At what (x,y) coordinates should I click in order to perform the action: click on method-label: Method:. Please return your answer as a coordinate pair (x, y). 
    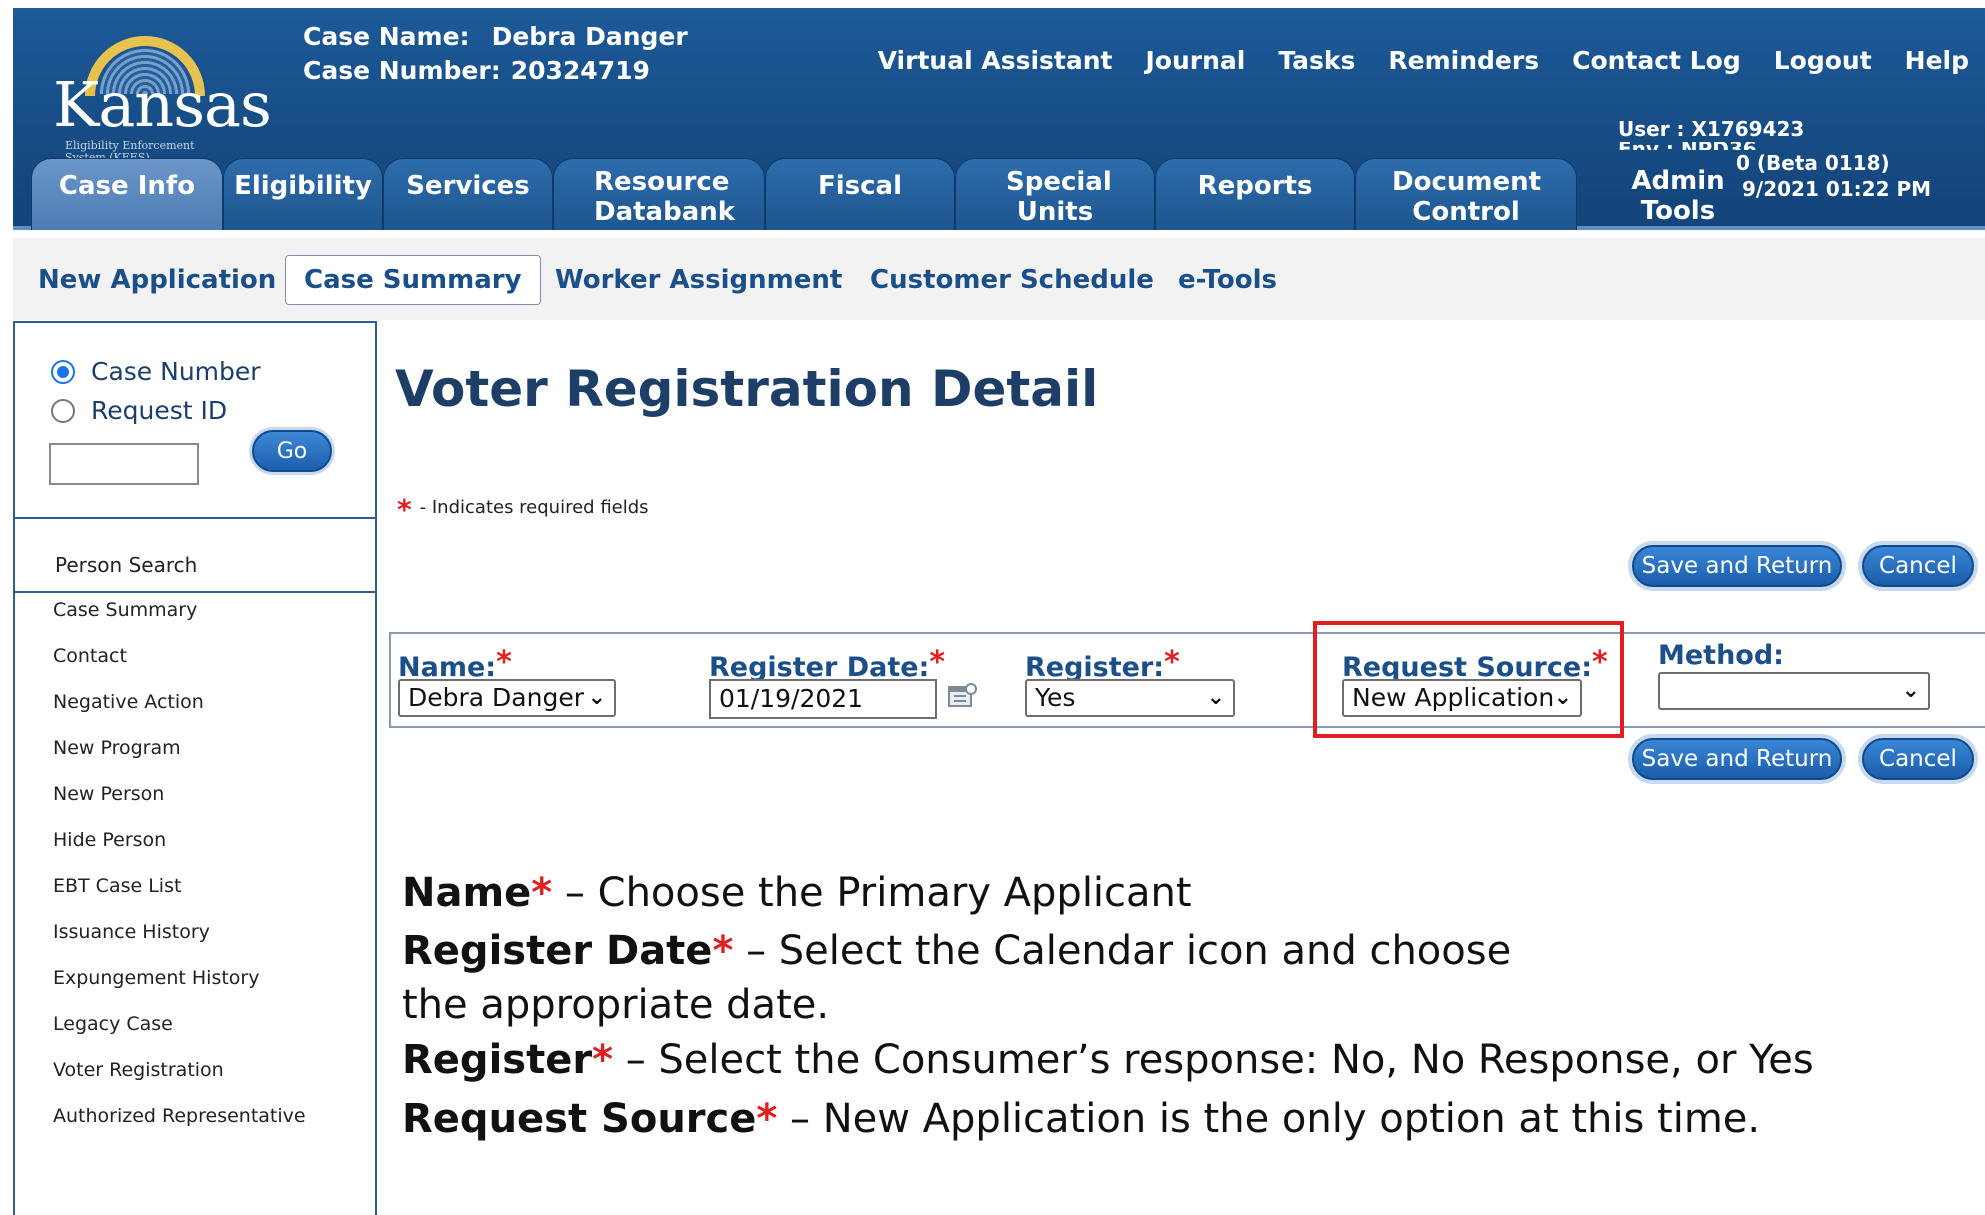
    Looking at the image, I should click on (1721, 655).